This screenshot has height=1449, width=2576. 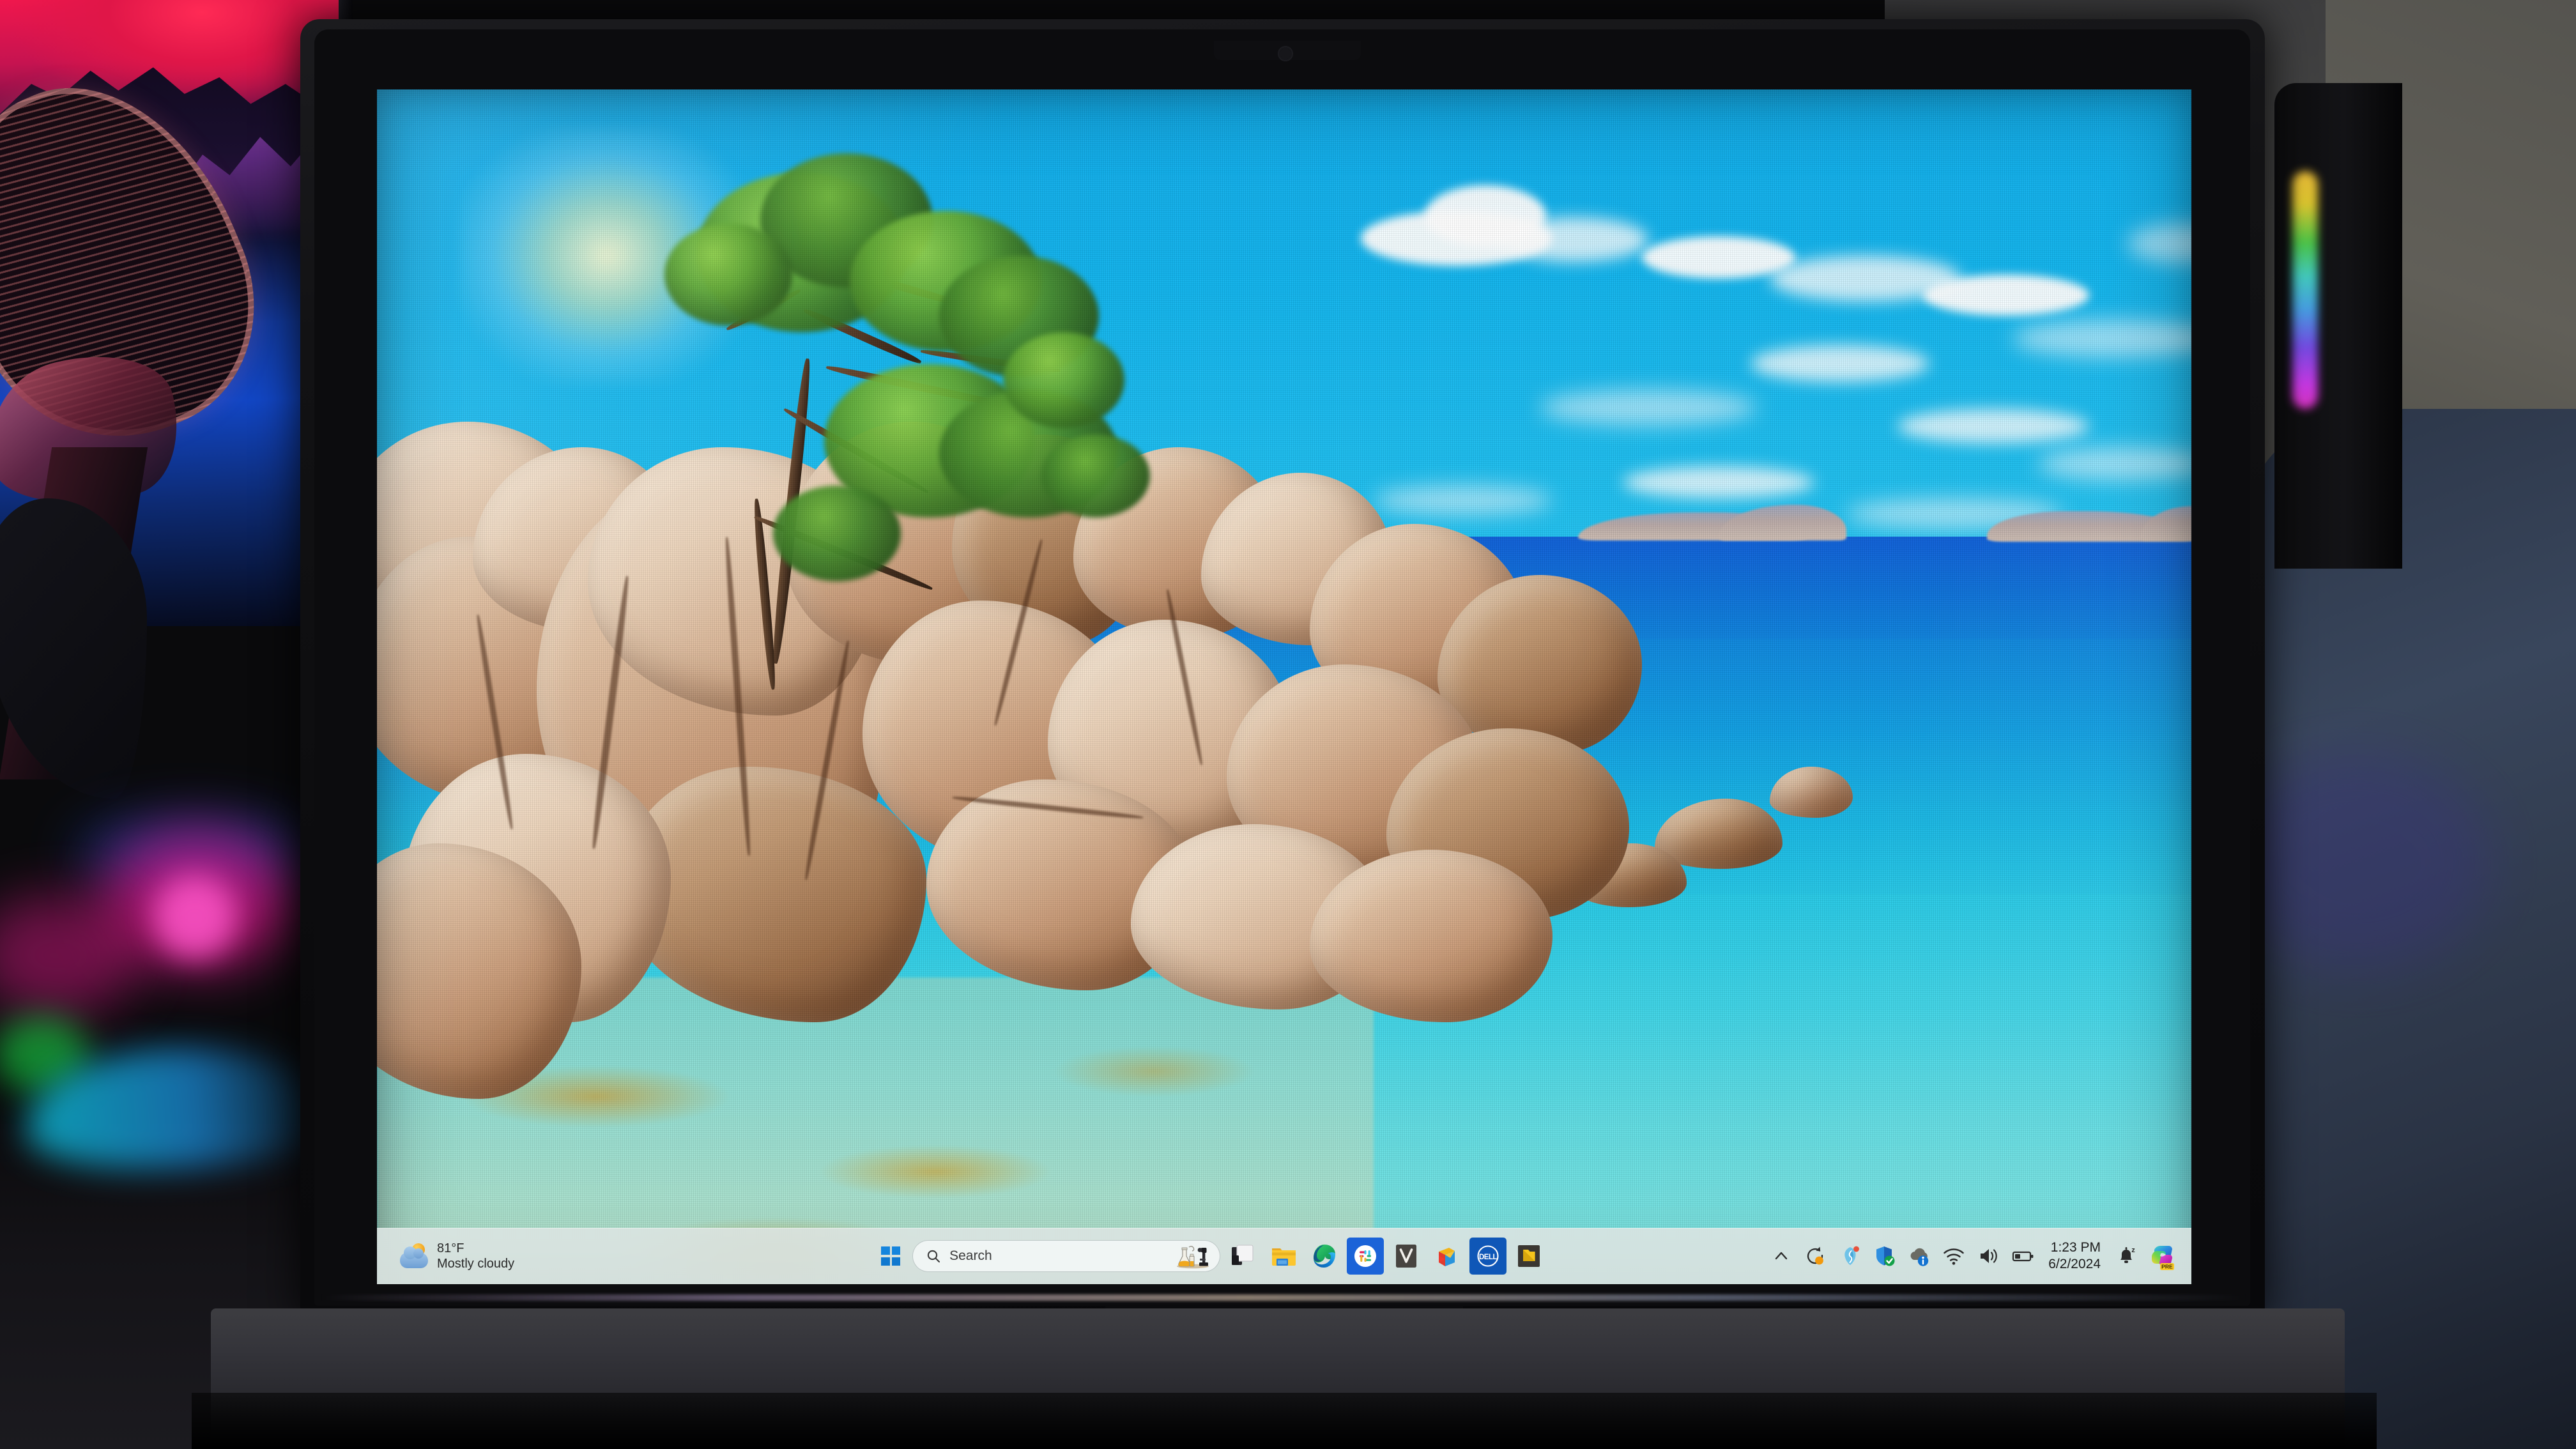 I want to click on speaker-icon, so click(x=1989, y=1256).